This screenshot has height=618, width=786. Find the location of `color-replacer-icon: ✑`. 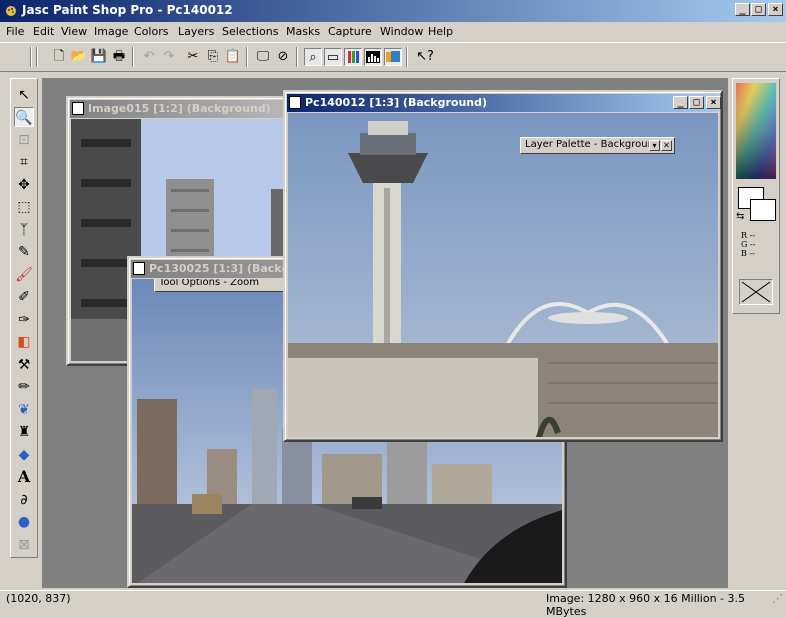

color-replacer-icon: ✑ is located at coordinates (24, 320).